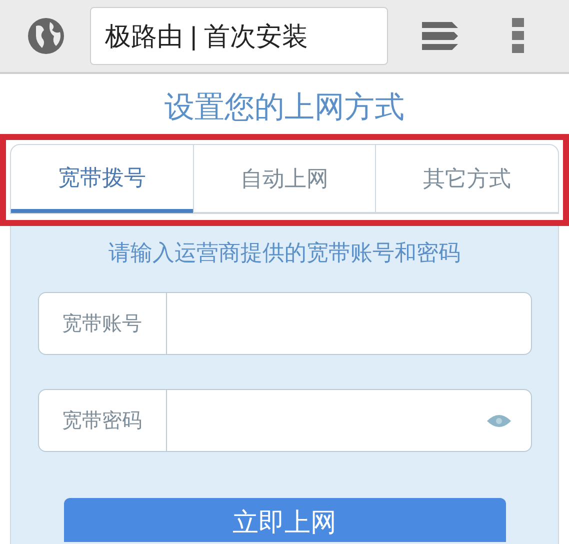 The image size is (569, 544). Describe the element at coordinates (239, 36) in the screenshot. I see `address-field: 极路由 | 首次安装` at that location.